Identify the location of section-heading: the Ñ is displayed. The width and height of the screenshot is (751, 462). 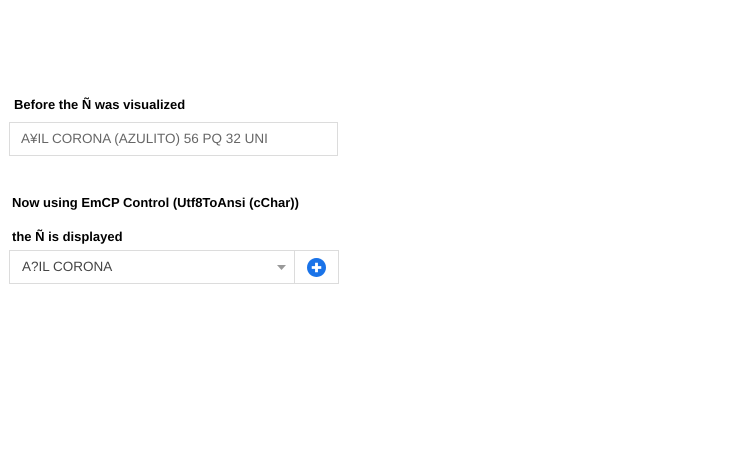
(68, 237).